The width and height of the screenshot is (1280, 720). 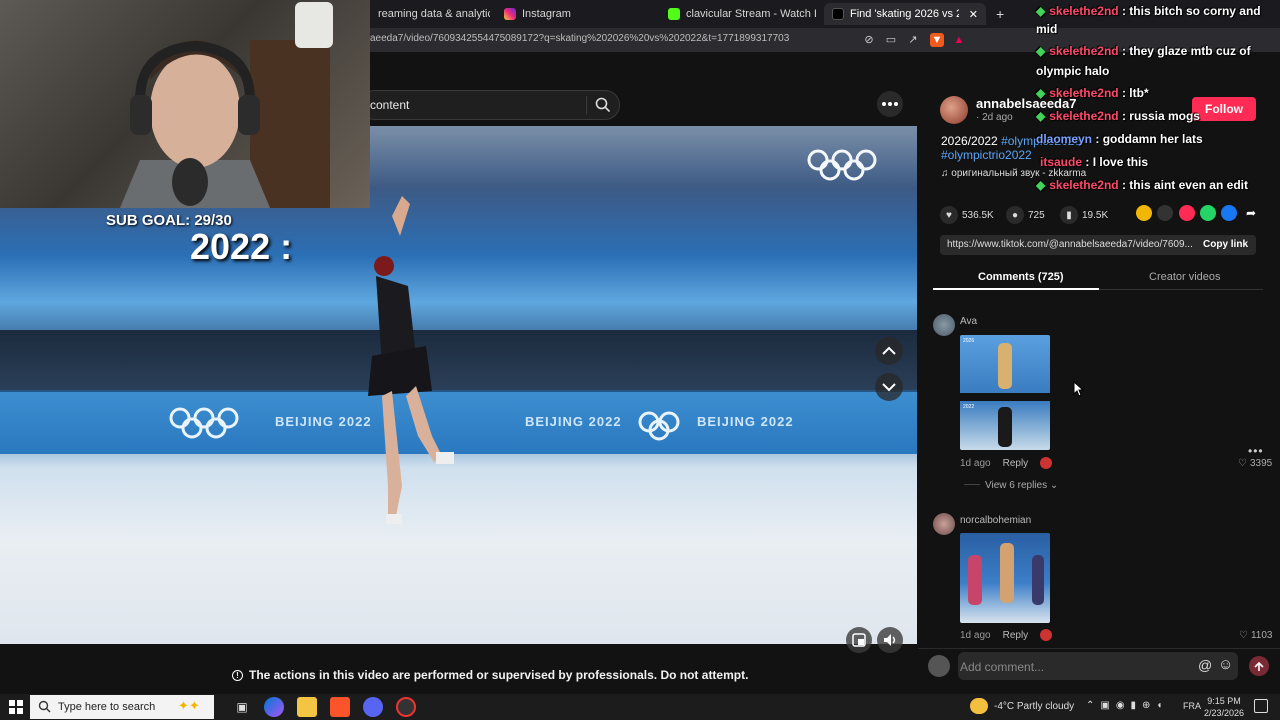 I want to click on brave-shield-icon: ▼, so click(x=937, y=40).